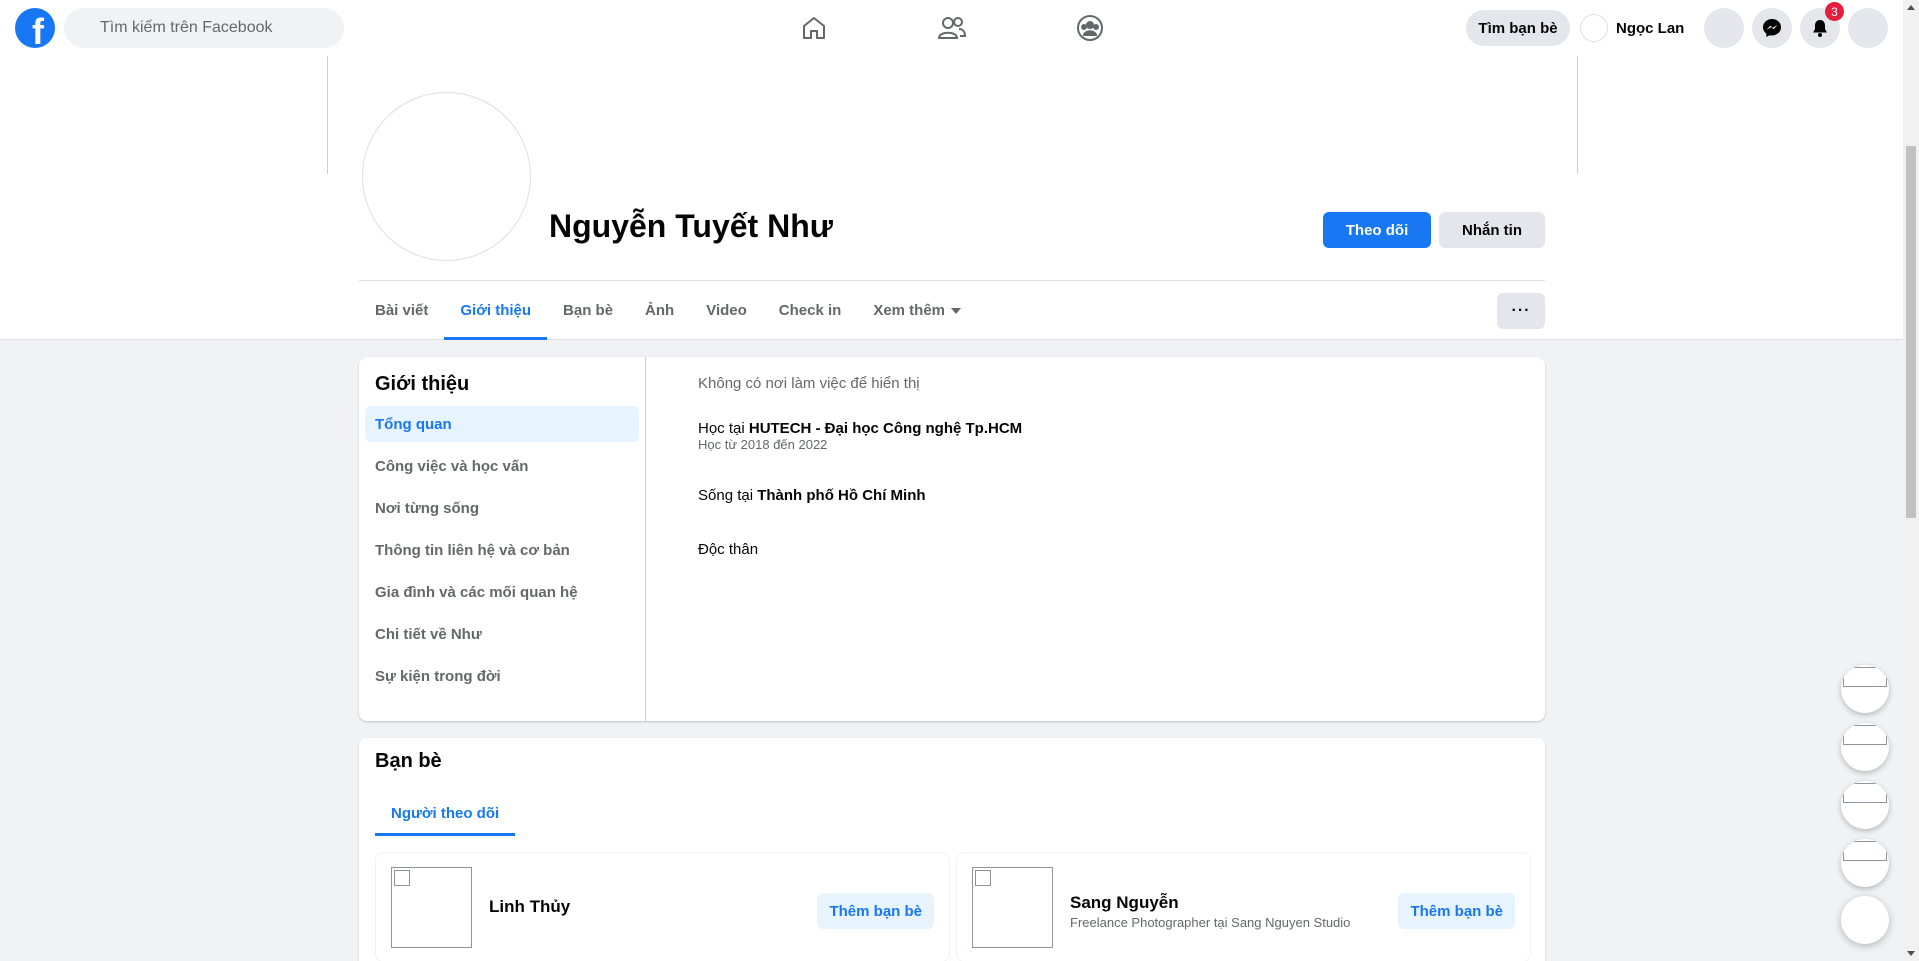 The image size is (1919, 961). I want to click on tab-about: Giới thiệu, so click(495, 310).